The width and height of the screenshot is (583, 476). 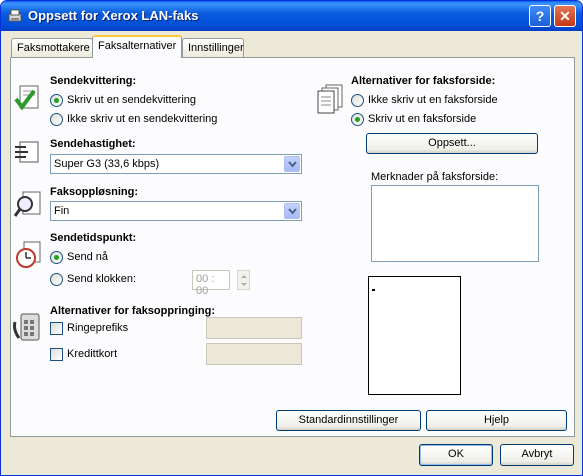 I want to click on tab-faksalternativer: Faksalternativer, so click(x=137, y=46).